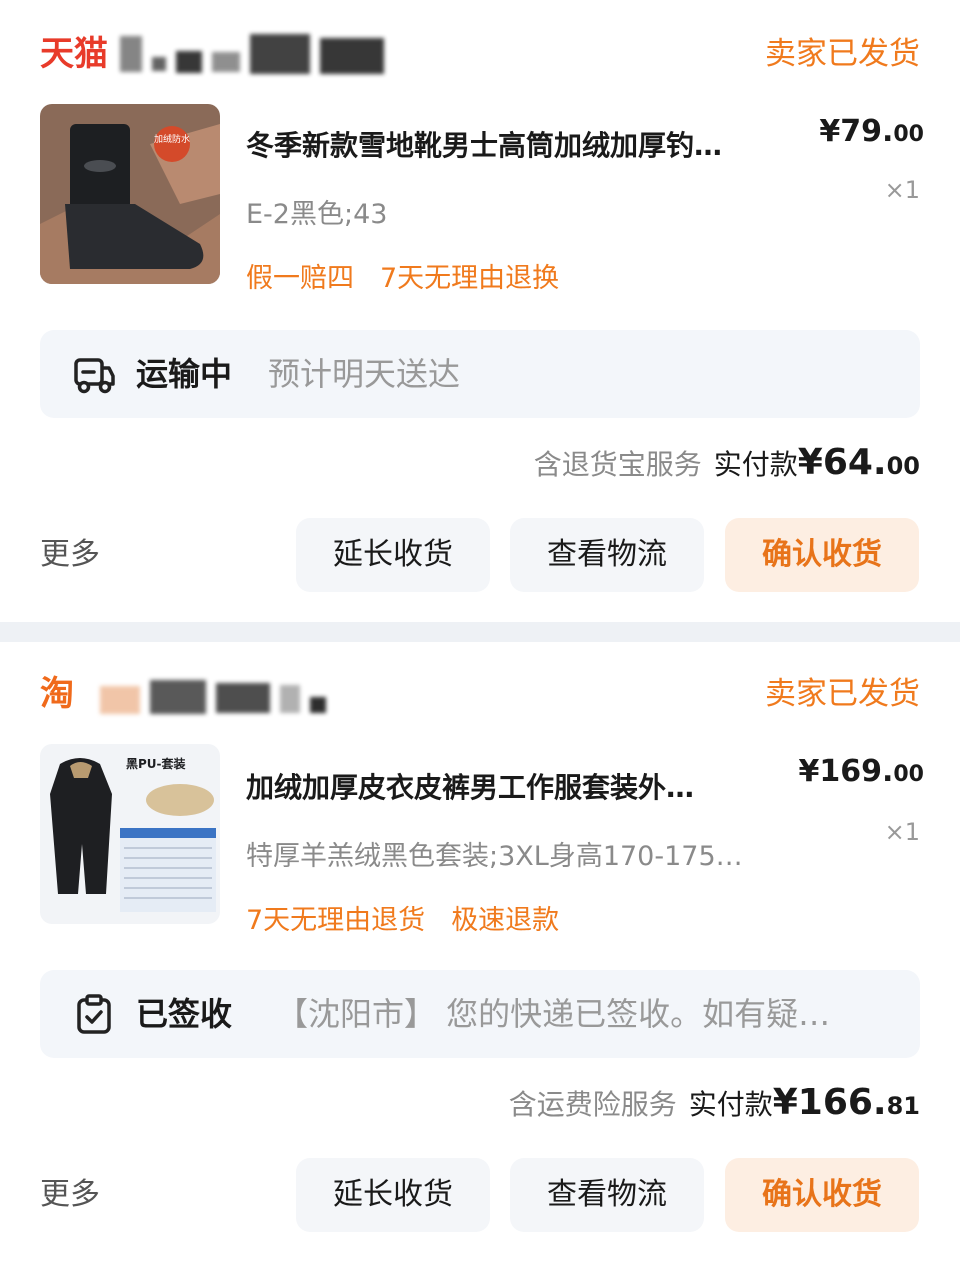 The height and width of the screenshot is (1269, 960). Describe the element at coordinates (317, 214) in the screenshot. I see `product-spec: E-2黑色;43` at that location.